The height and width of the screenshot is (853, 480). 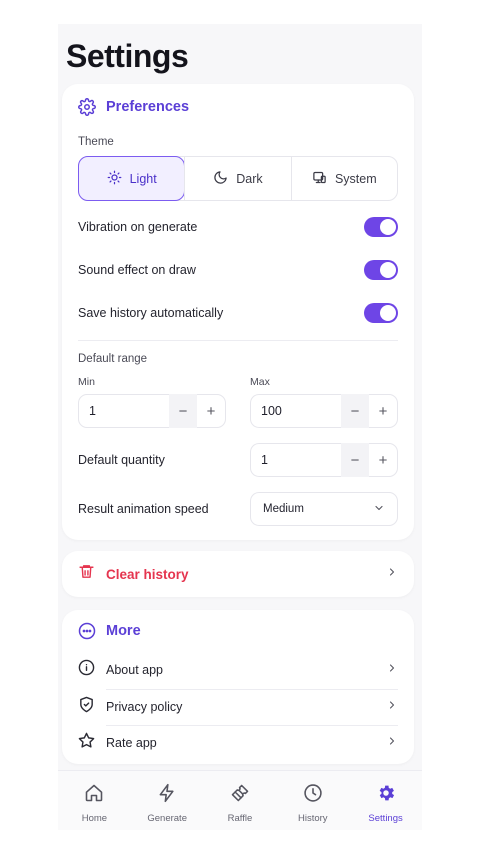 I want to click on clear-history-button: Clear history, so click(x=238, y=574).